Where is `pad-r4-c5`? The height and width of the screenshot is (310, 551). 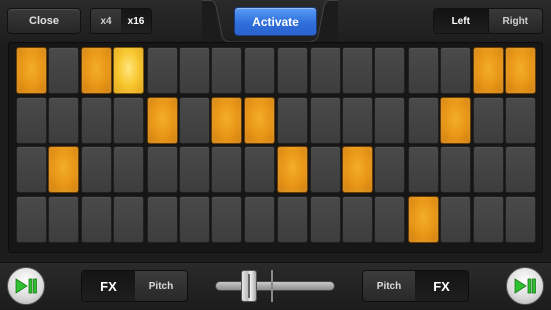
pad-r4-c5 is located at coordinates (162, 219).